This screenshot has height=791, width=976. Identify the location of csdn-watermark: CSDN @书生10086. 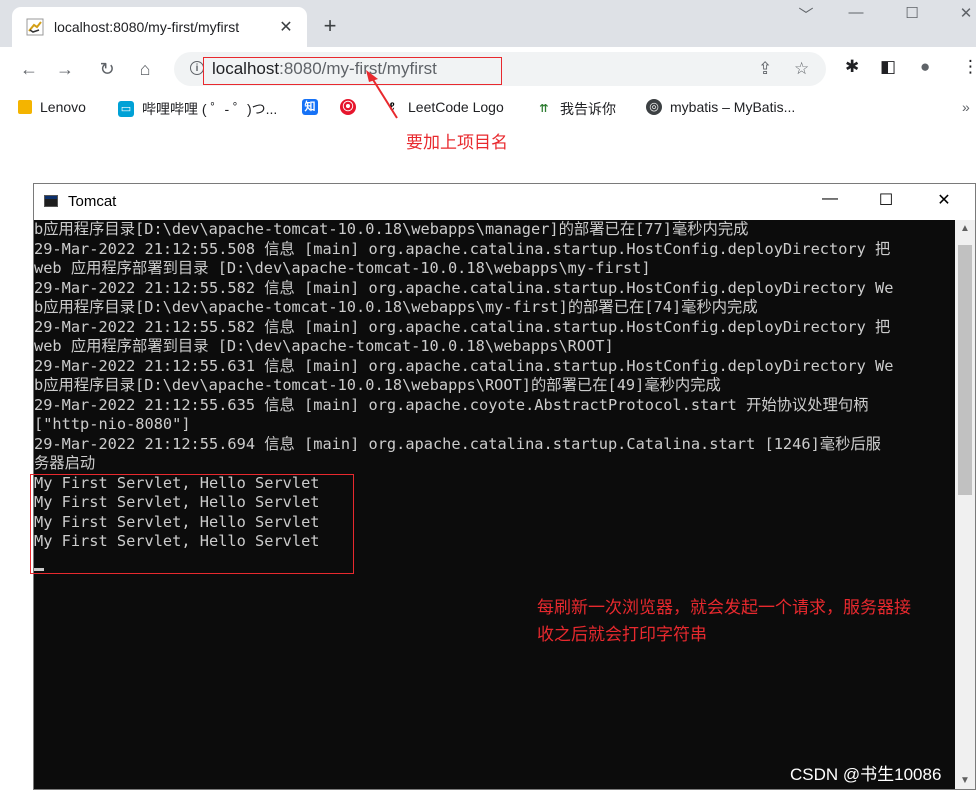
(866, 774).